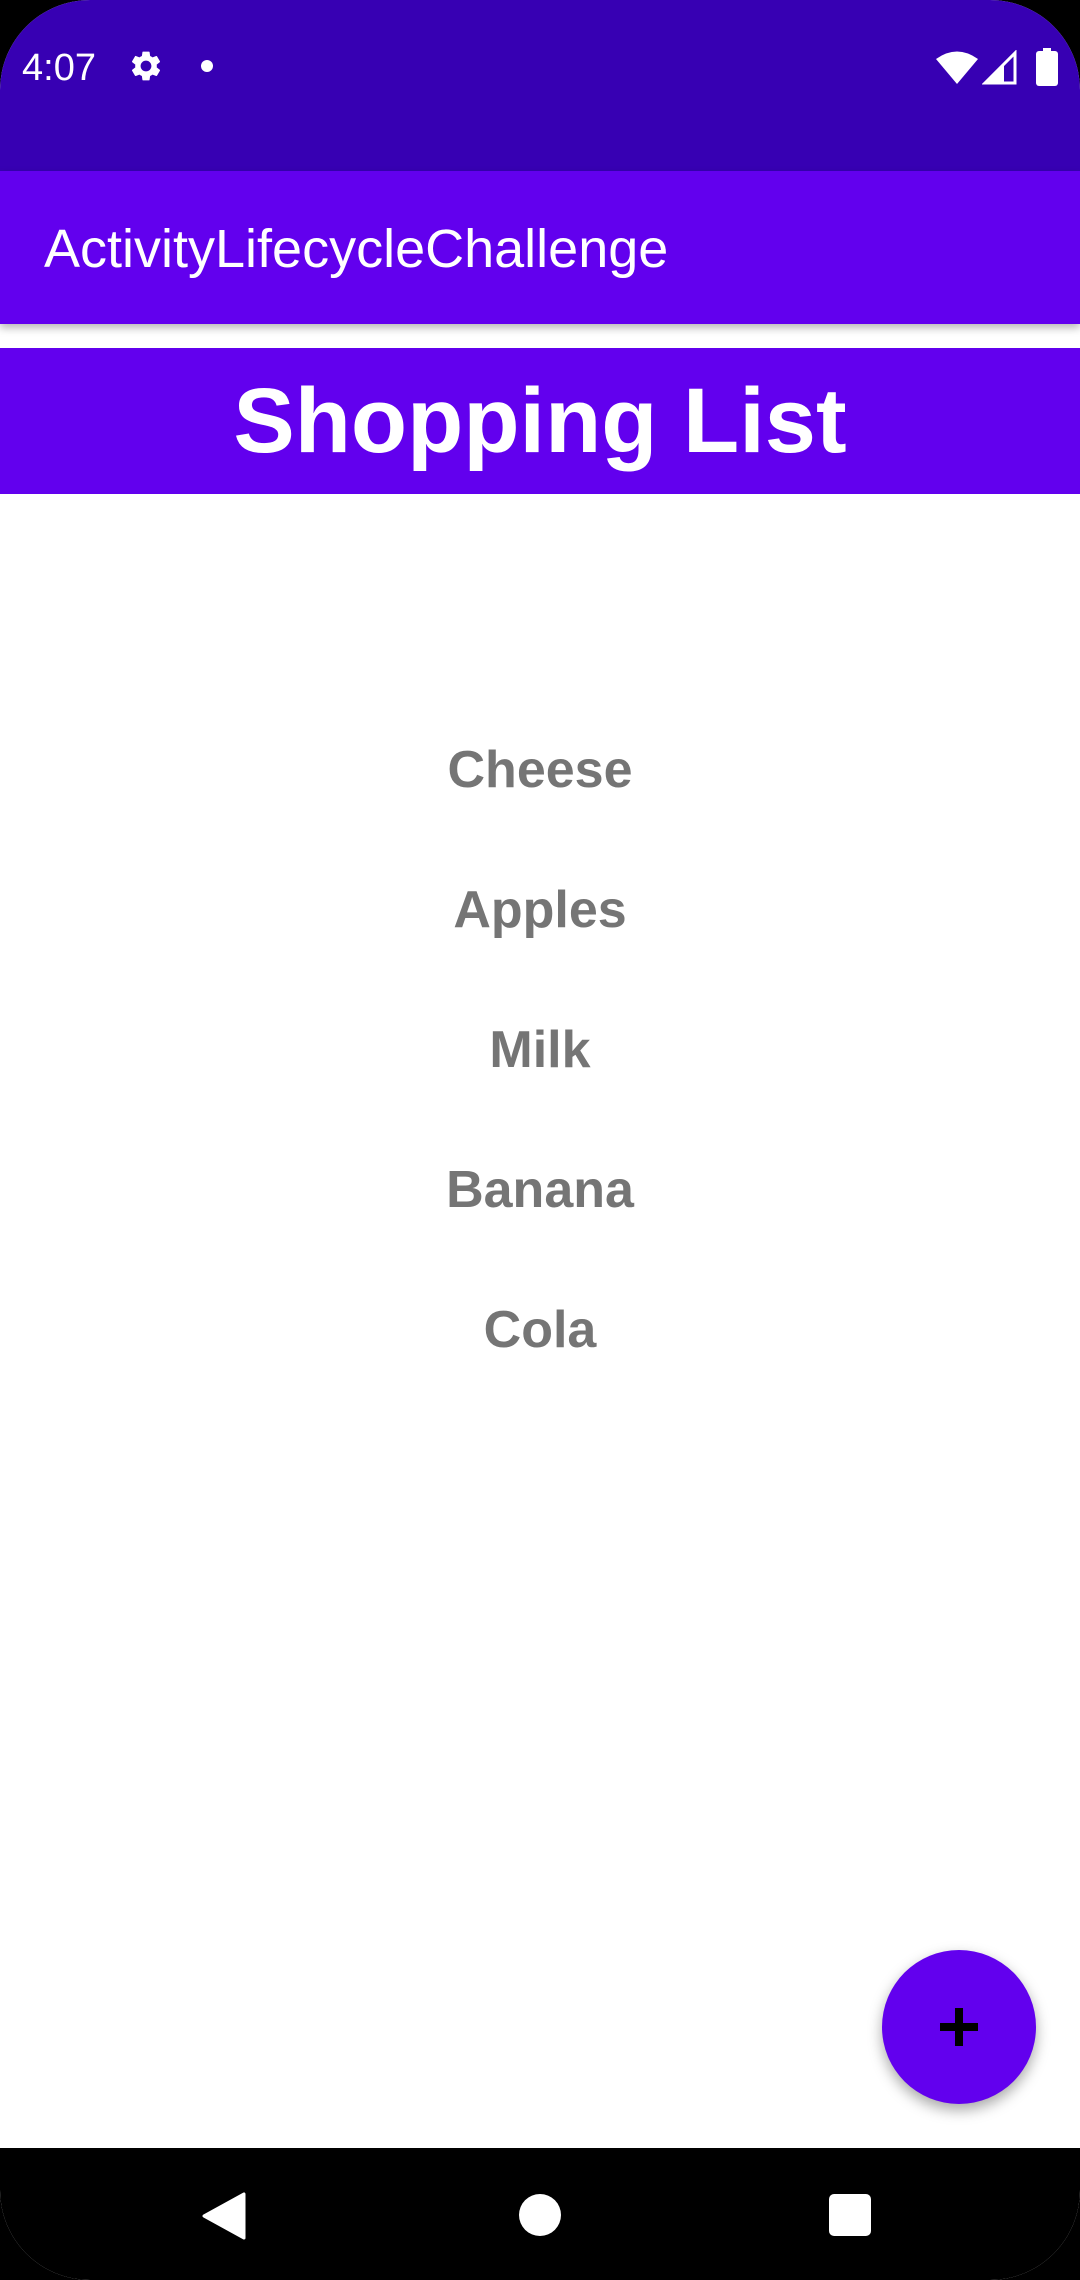 The height and width of the screenshot is (2280, 1080). Describe the element at coordinates (540, 770) in the screenshot. I see `list-item: Cheese` at that location.